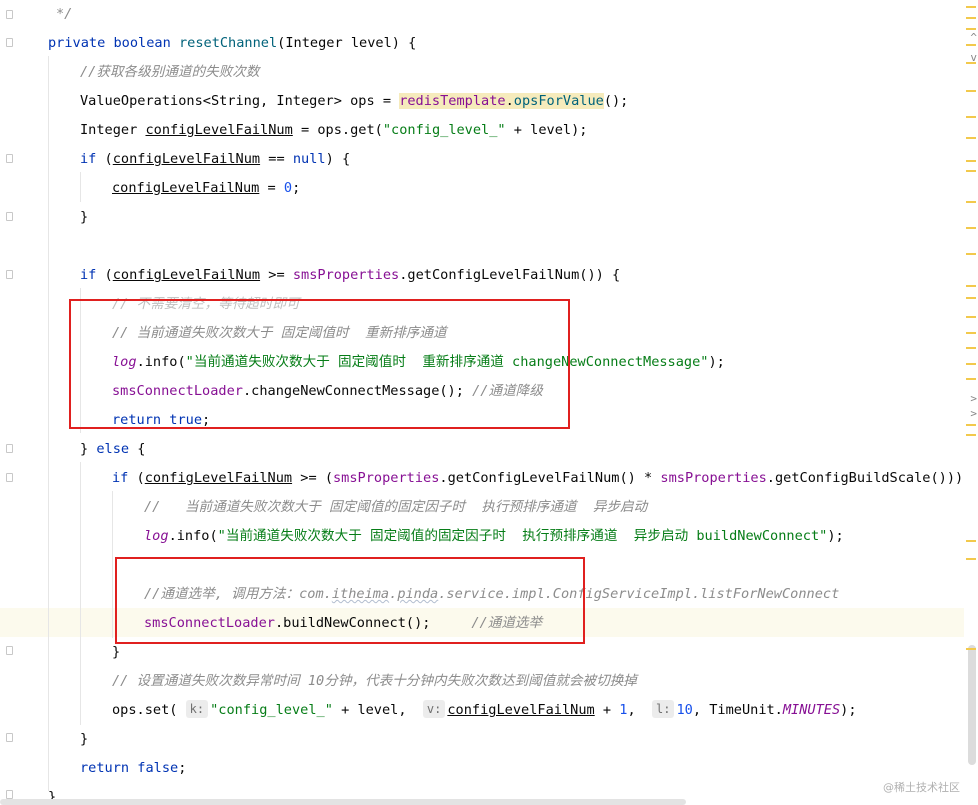 This screenshot has width=978, height=805. Describe the element at coordinates (663, 709) in the screenshot. I see `parameter-hint: l:` at that location.